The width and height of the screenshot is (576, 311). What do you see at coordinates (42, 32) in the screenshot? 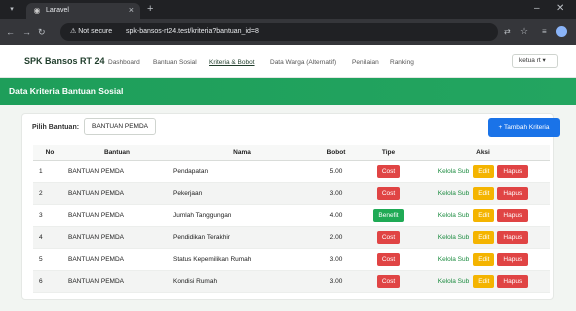
I see `reload-icon: ↻` at bounding box center [42, 32].